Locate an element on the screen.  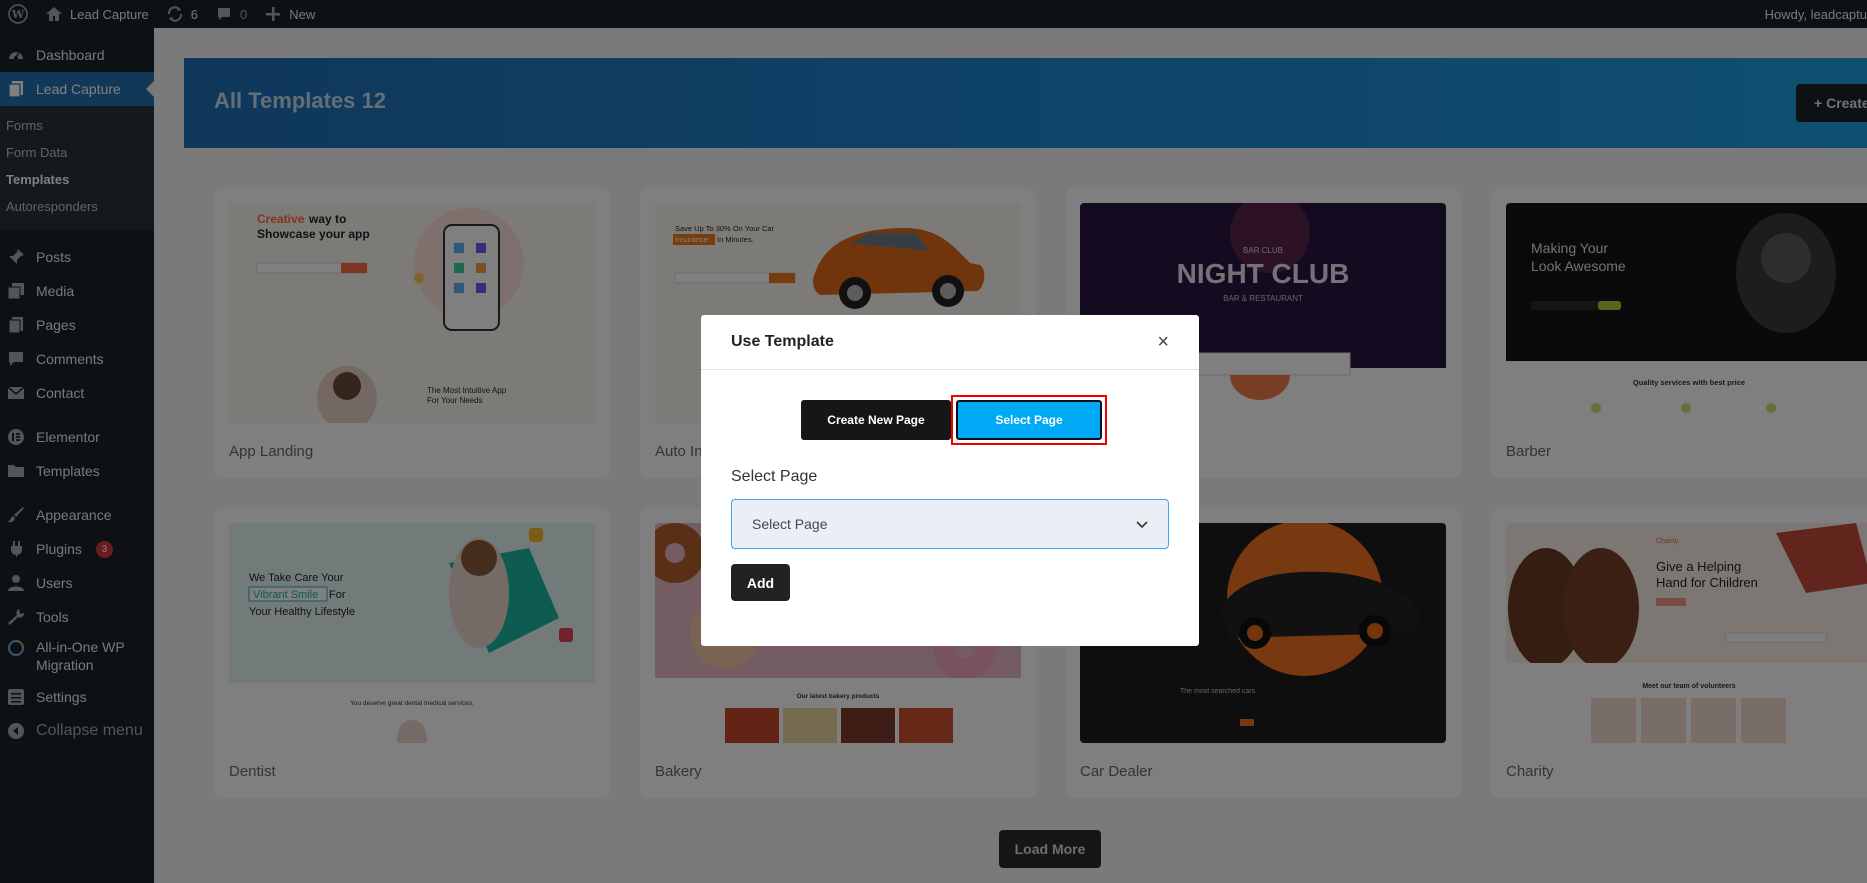
page-mode-toggle: Create New Page Select Page is located at coordinates (954, 420).